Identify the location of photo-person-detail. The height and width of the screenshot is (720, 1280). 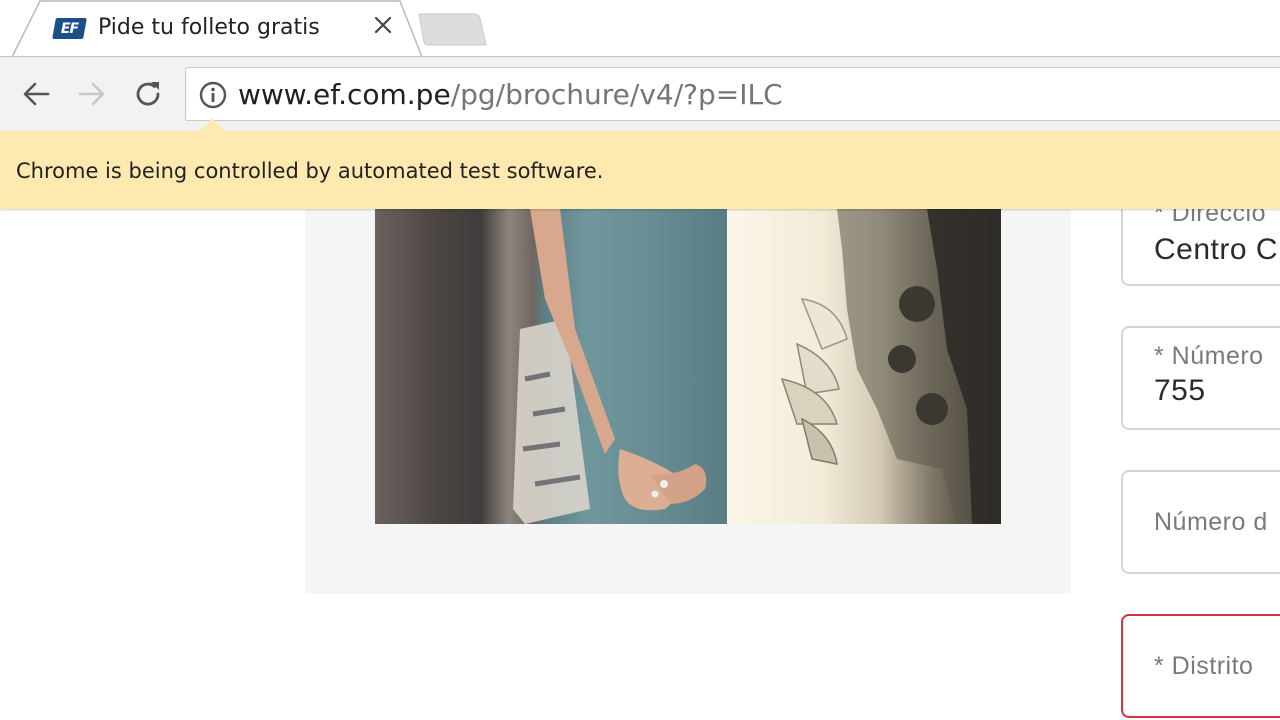
(610, 366).